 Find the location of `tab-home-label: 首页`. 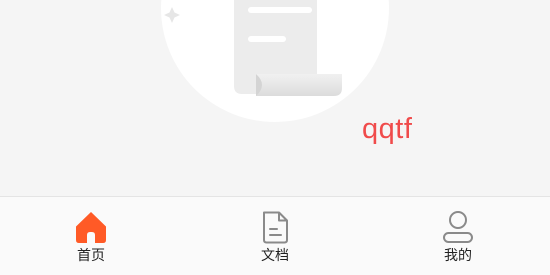

tab-home-label: 首页 is located at coordinates (91, 256).